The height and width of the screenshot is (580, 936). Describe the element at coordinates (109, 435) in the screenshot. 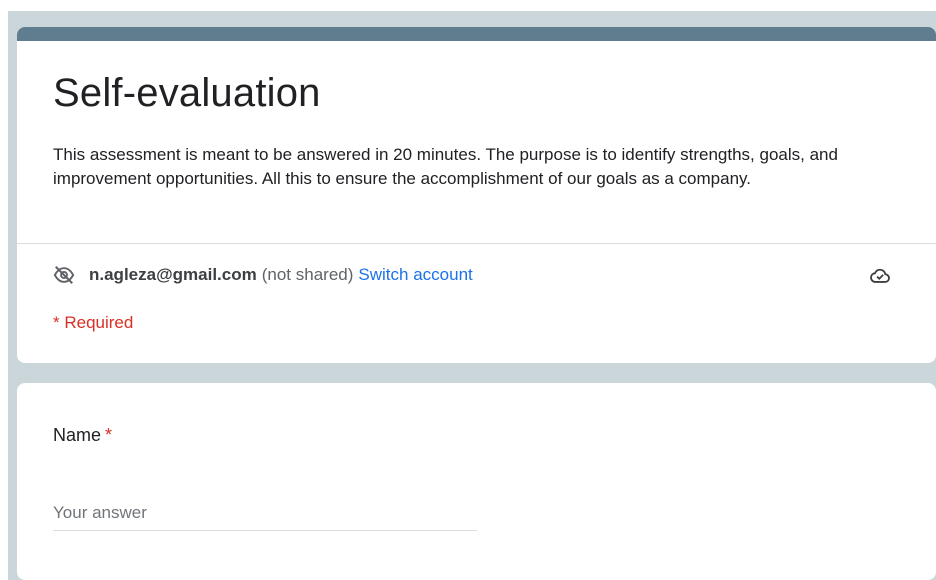

I see `required-asterisk: *` at that location.